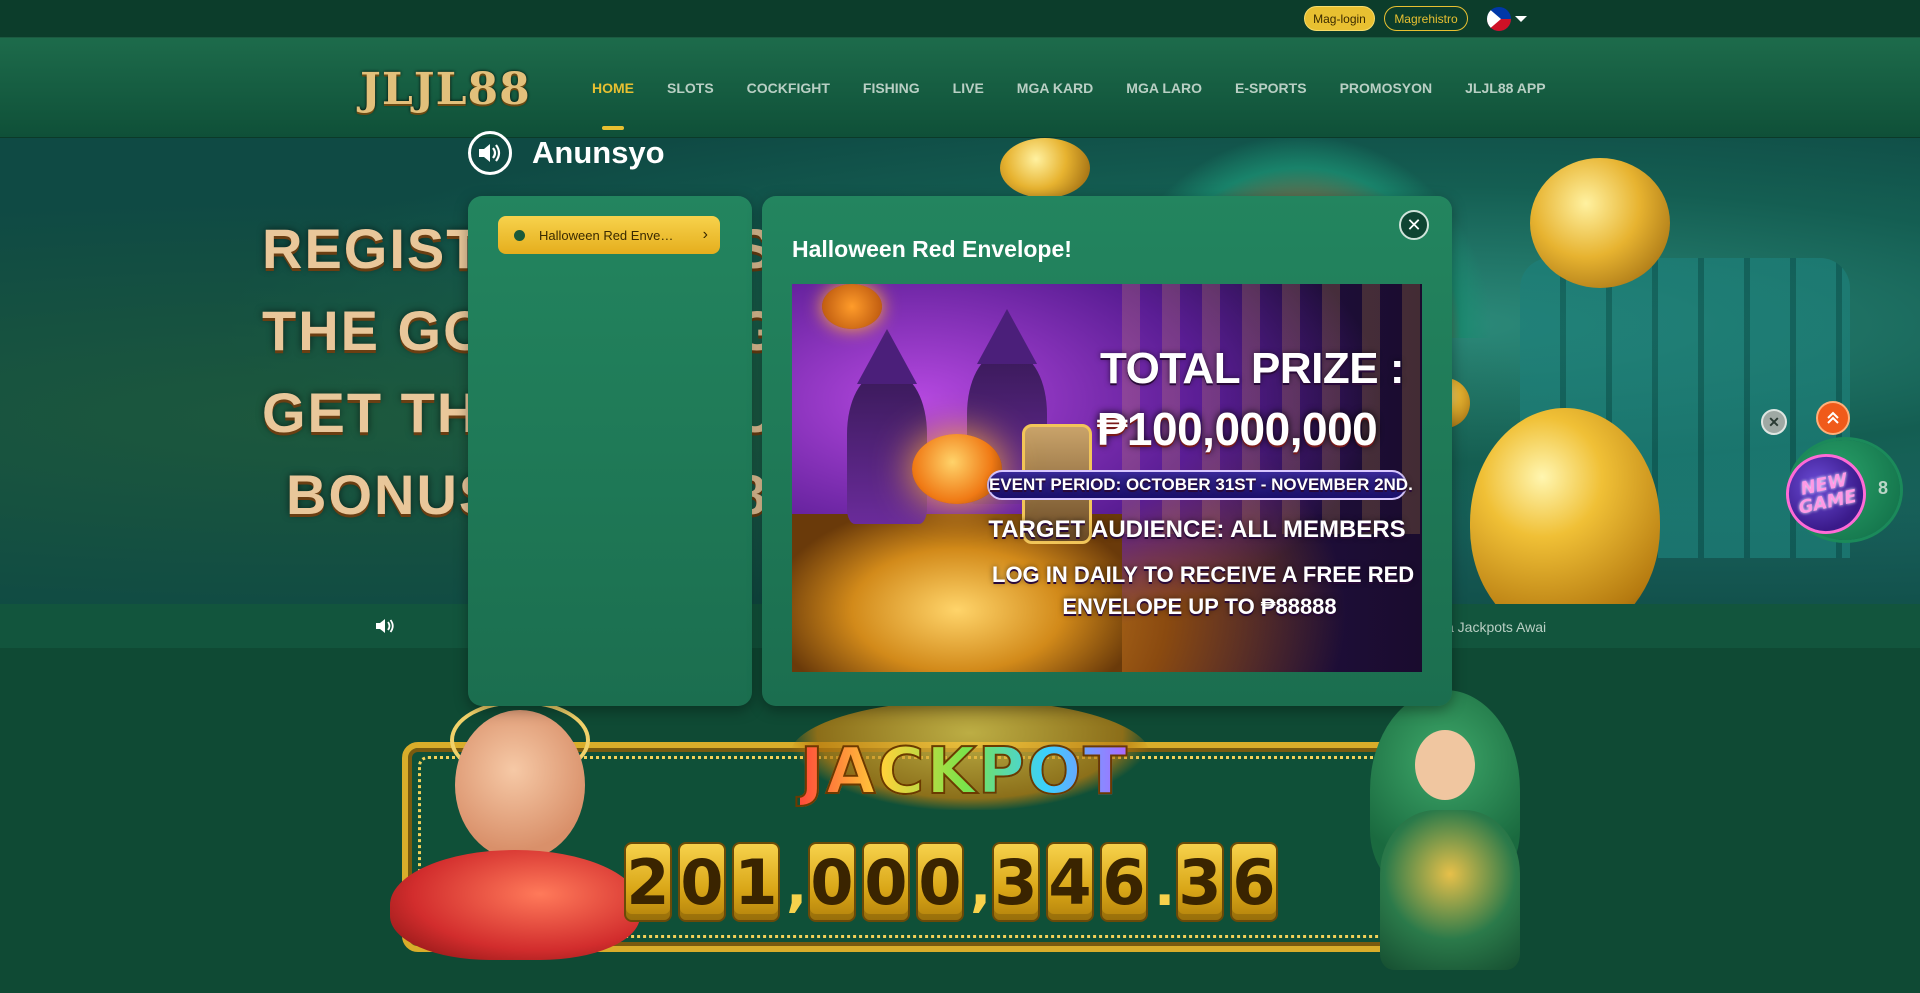 Image resolution: width=1920 pixels, height=993 pixels. Describe the element at coordinates (613, 105) in the screenshot. I see `nav-item-home: HOME` at that location.